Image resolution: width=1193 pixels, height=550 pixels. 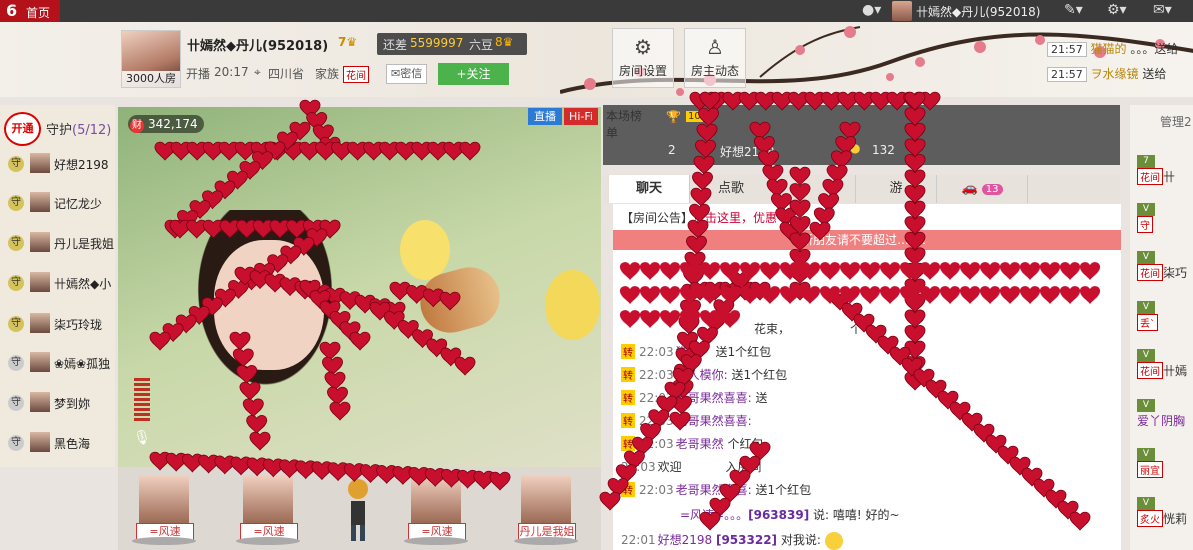 What do you see at coordinates (966, 11) in the screenshot?
I see `current-user: 卄嫣然◆丹儿(952018)` at bounding box center [966, 11].